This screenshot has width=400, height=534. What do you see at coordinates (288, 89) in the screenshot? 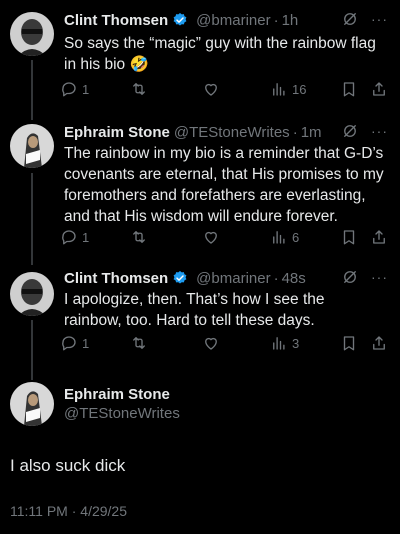
I see `views-button: 16` at bounding box center [288, 89].